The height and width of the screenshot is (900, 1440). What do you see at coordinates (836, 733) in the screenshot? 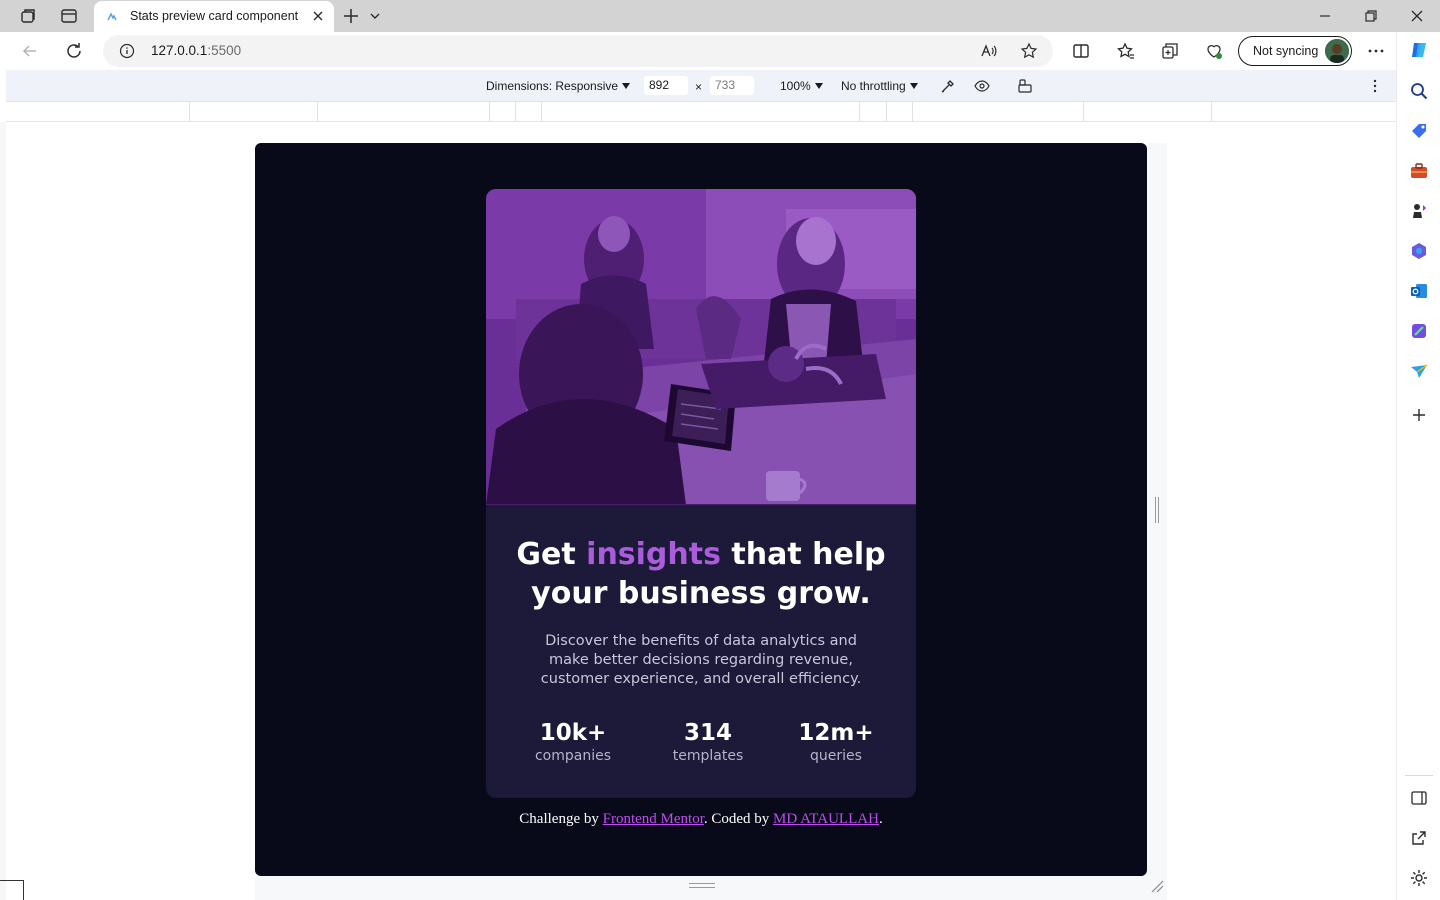
I see `stat-value: 12m+` at bounding box center [836, 733].